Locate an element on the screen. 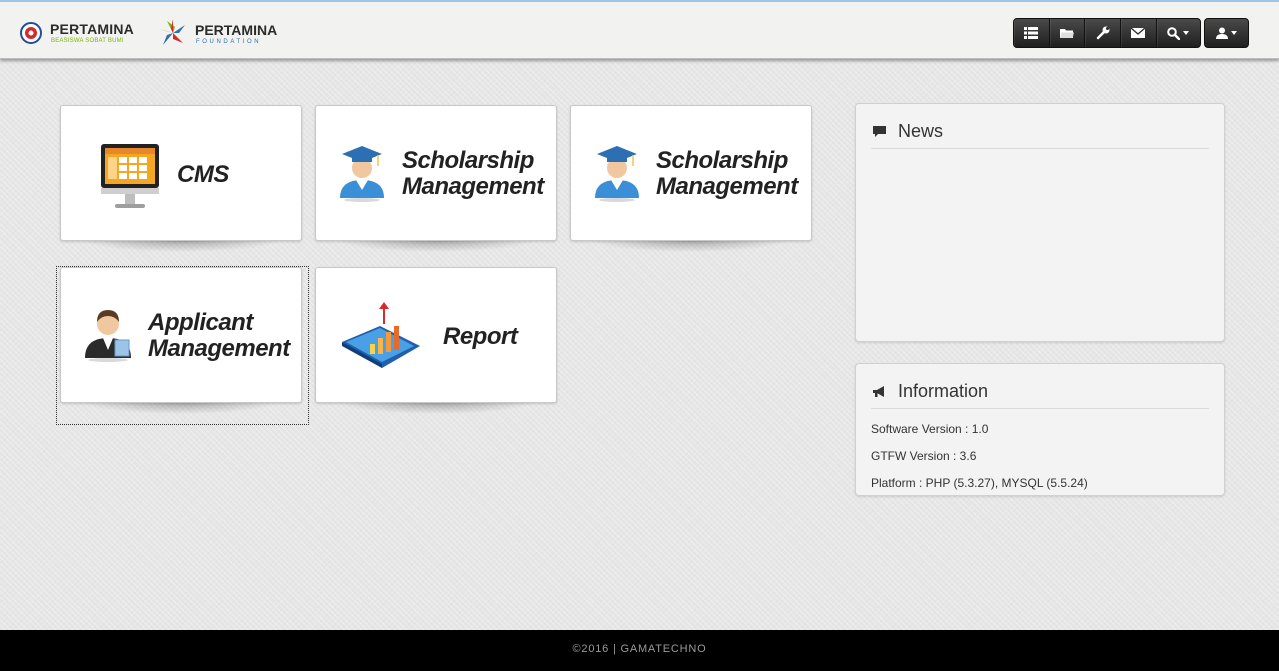  applicant-icon is located at coordinates (108, 336).